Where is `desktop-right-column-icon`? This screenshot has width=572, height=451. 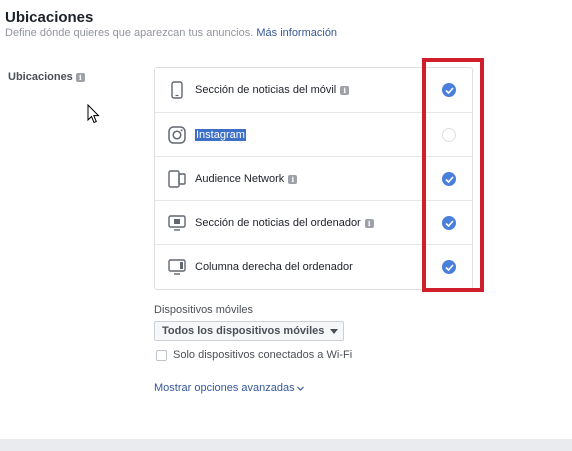
desktop-right-column-icon is located at coordinates (177, 267).